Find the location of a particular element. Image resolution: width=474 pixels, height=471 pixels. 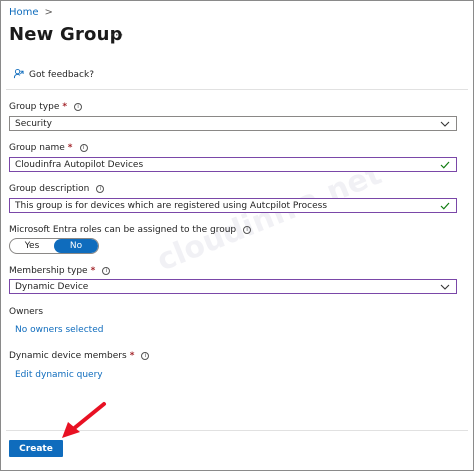

red-arrow-icon is located at coordinates (83, 423).